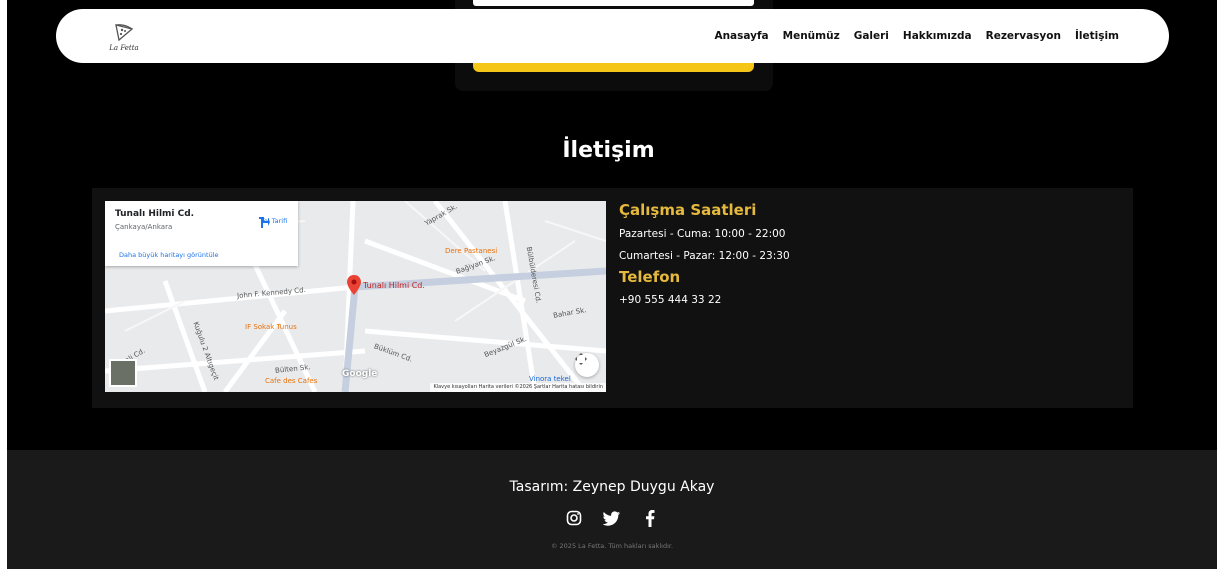 This screenshot has height=569, width=1217. Describe the element at coordinates (871, 36) in the screenshot. I see `nav-link-gallery: Galeri` at that location.